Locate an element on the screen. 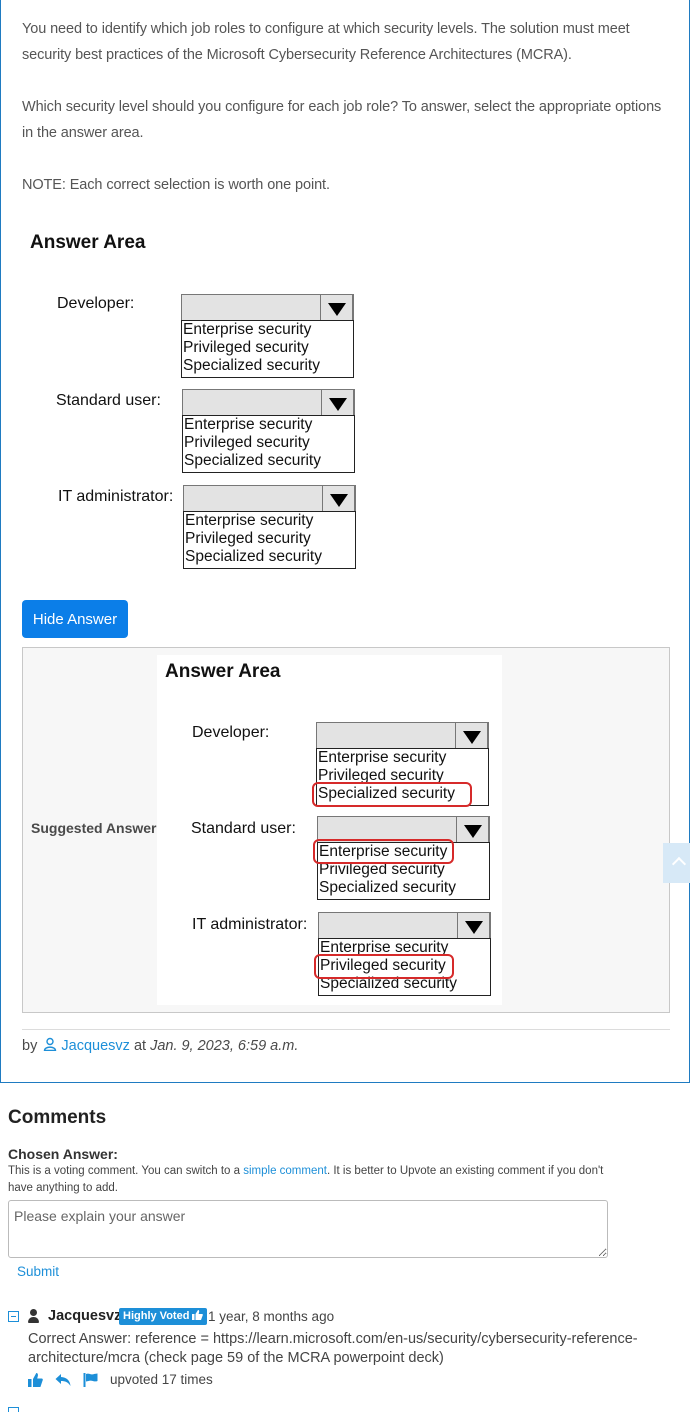 Image resolution: width=690 pixels, height=1412 pixels. submit-link: Submit is located at coordinates (38, 1271).